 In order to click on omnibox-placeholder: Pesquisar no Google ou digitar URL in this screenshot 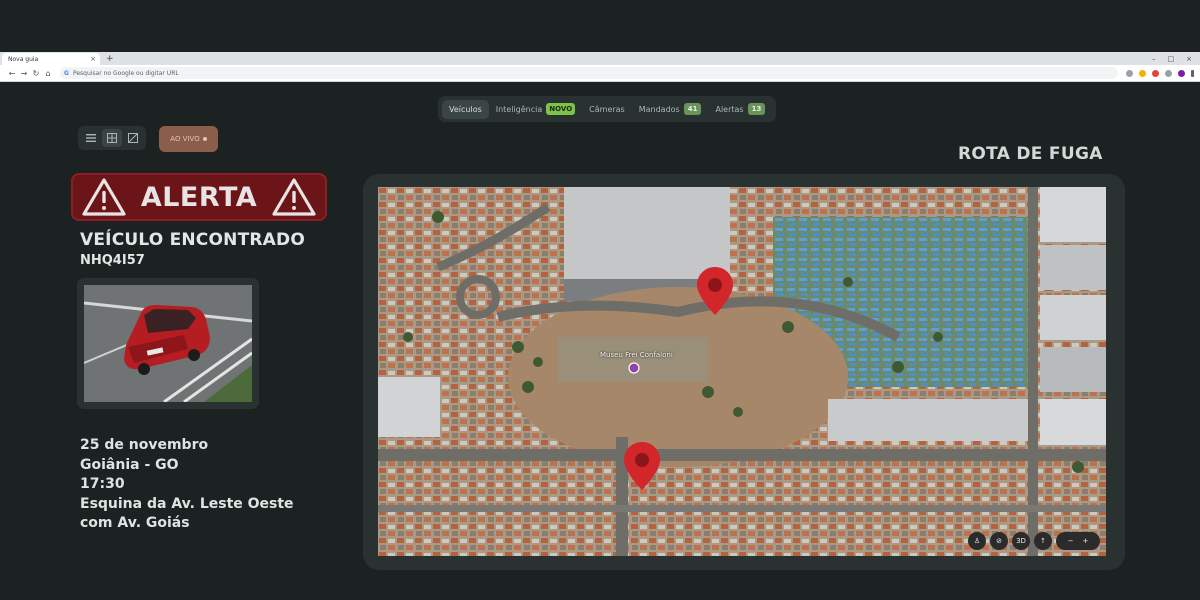, I will do `click(125, 73)`.